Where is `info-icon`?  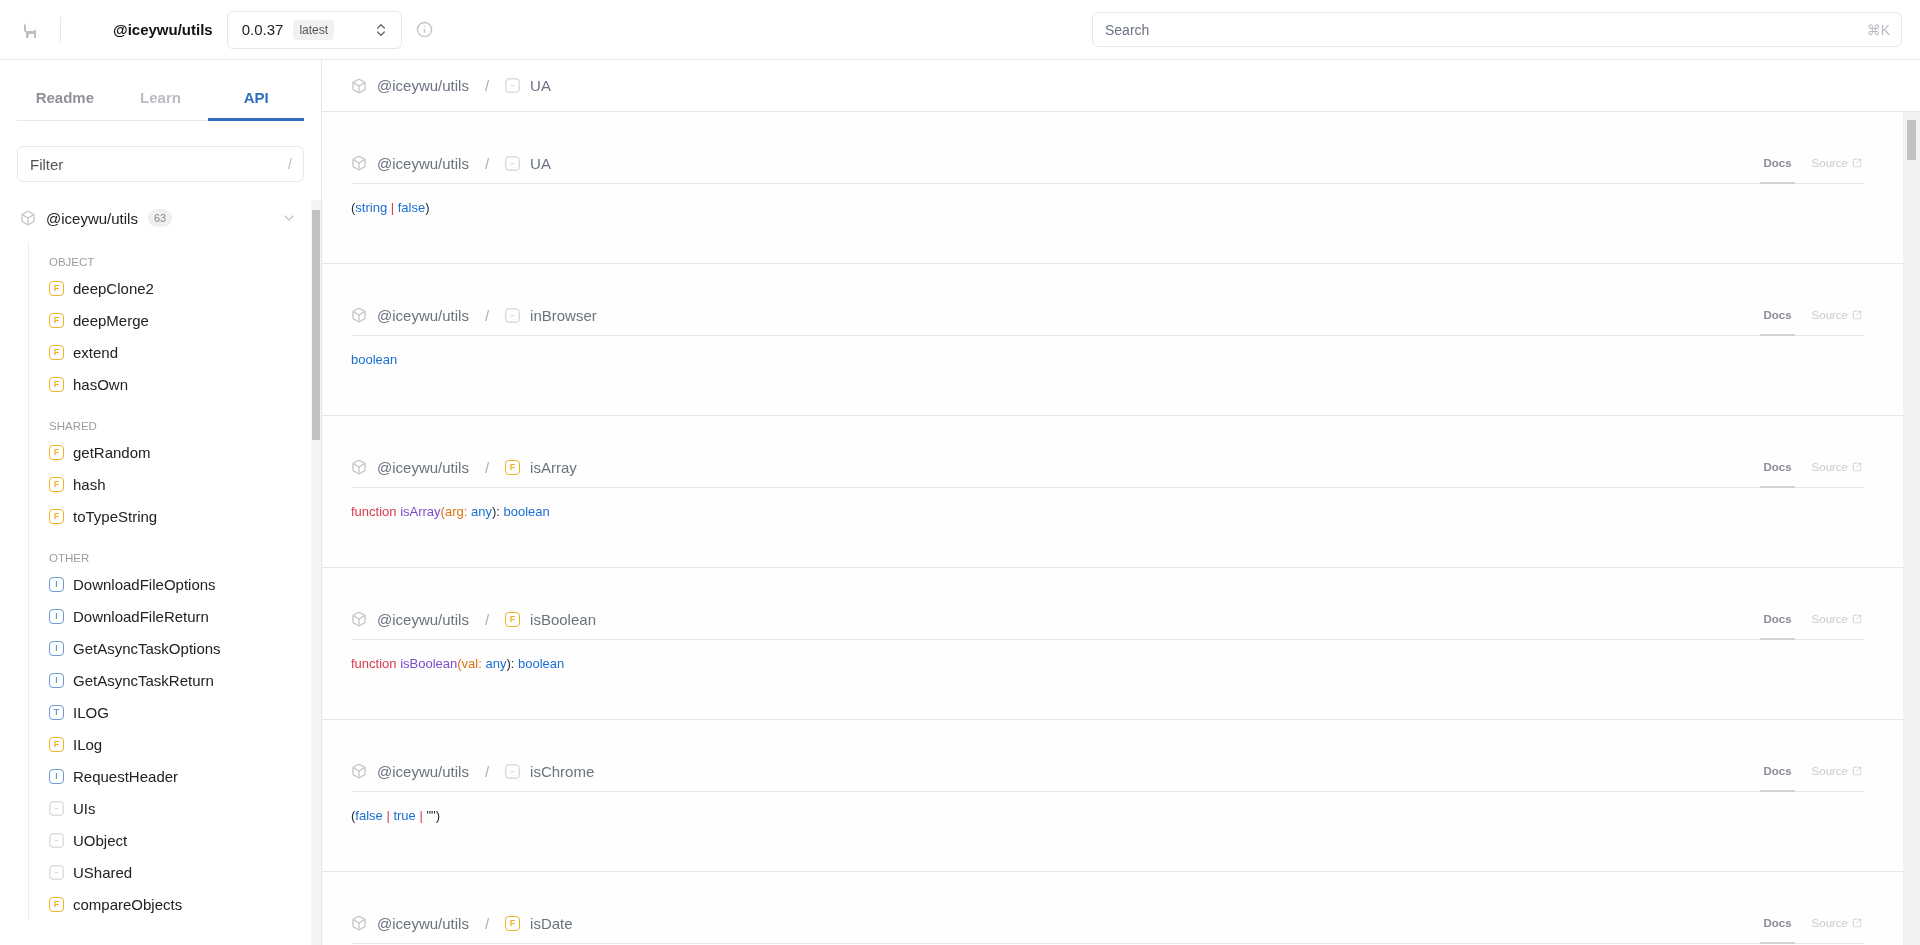
info-icon is located at coordinates (424, 29).